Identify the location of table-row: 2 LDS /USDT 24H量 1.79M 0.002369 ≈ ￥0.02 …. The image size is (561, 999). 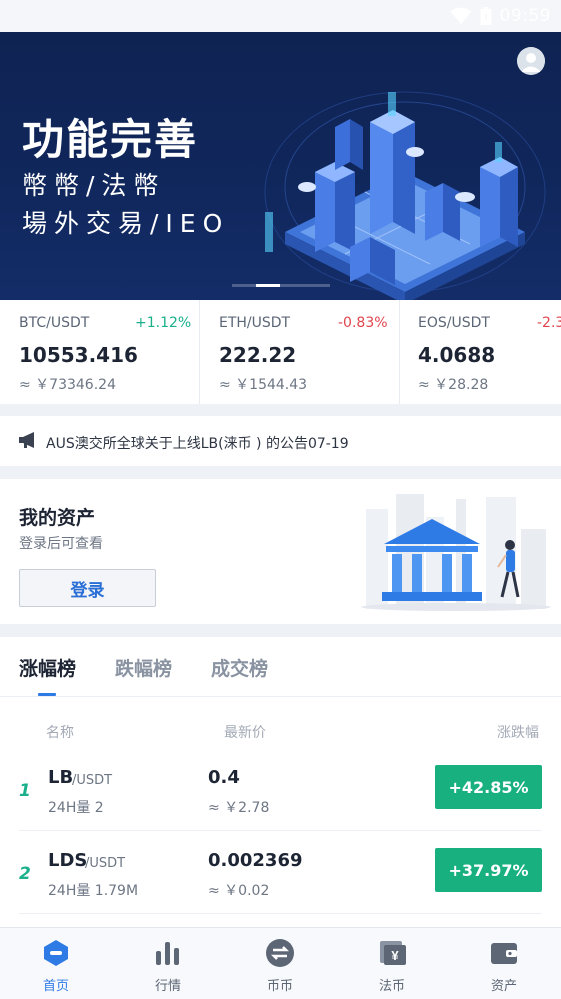
(280, 872).